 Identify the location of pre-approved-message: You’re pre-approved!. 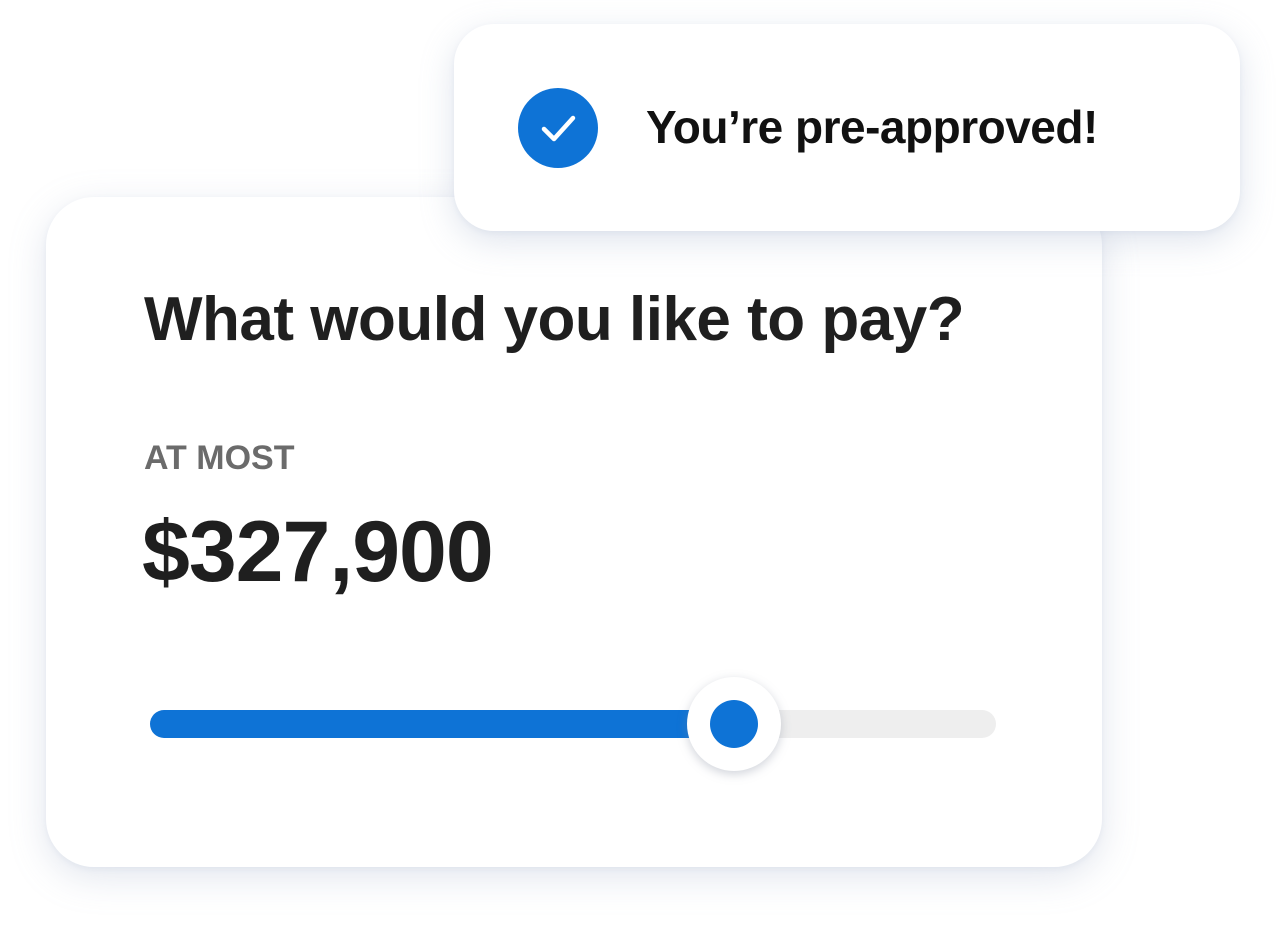
(872, 127).